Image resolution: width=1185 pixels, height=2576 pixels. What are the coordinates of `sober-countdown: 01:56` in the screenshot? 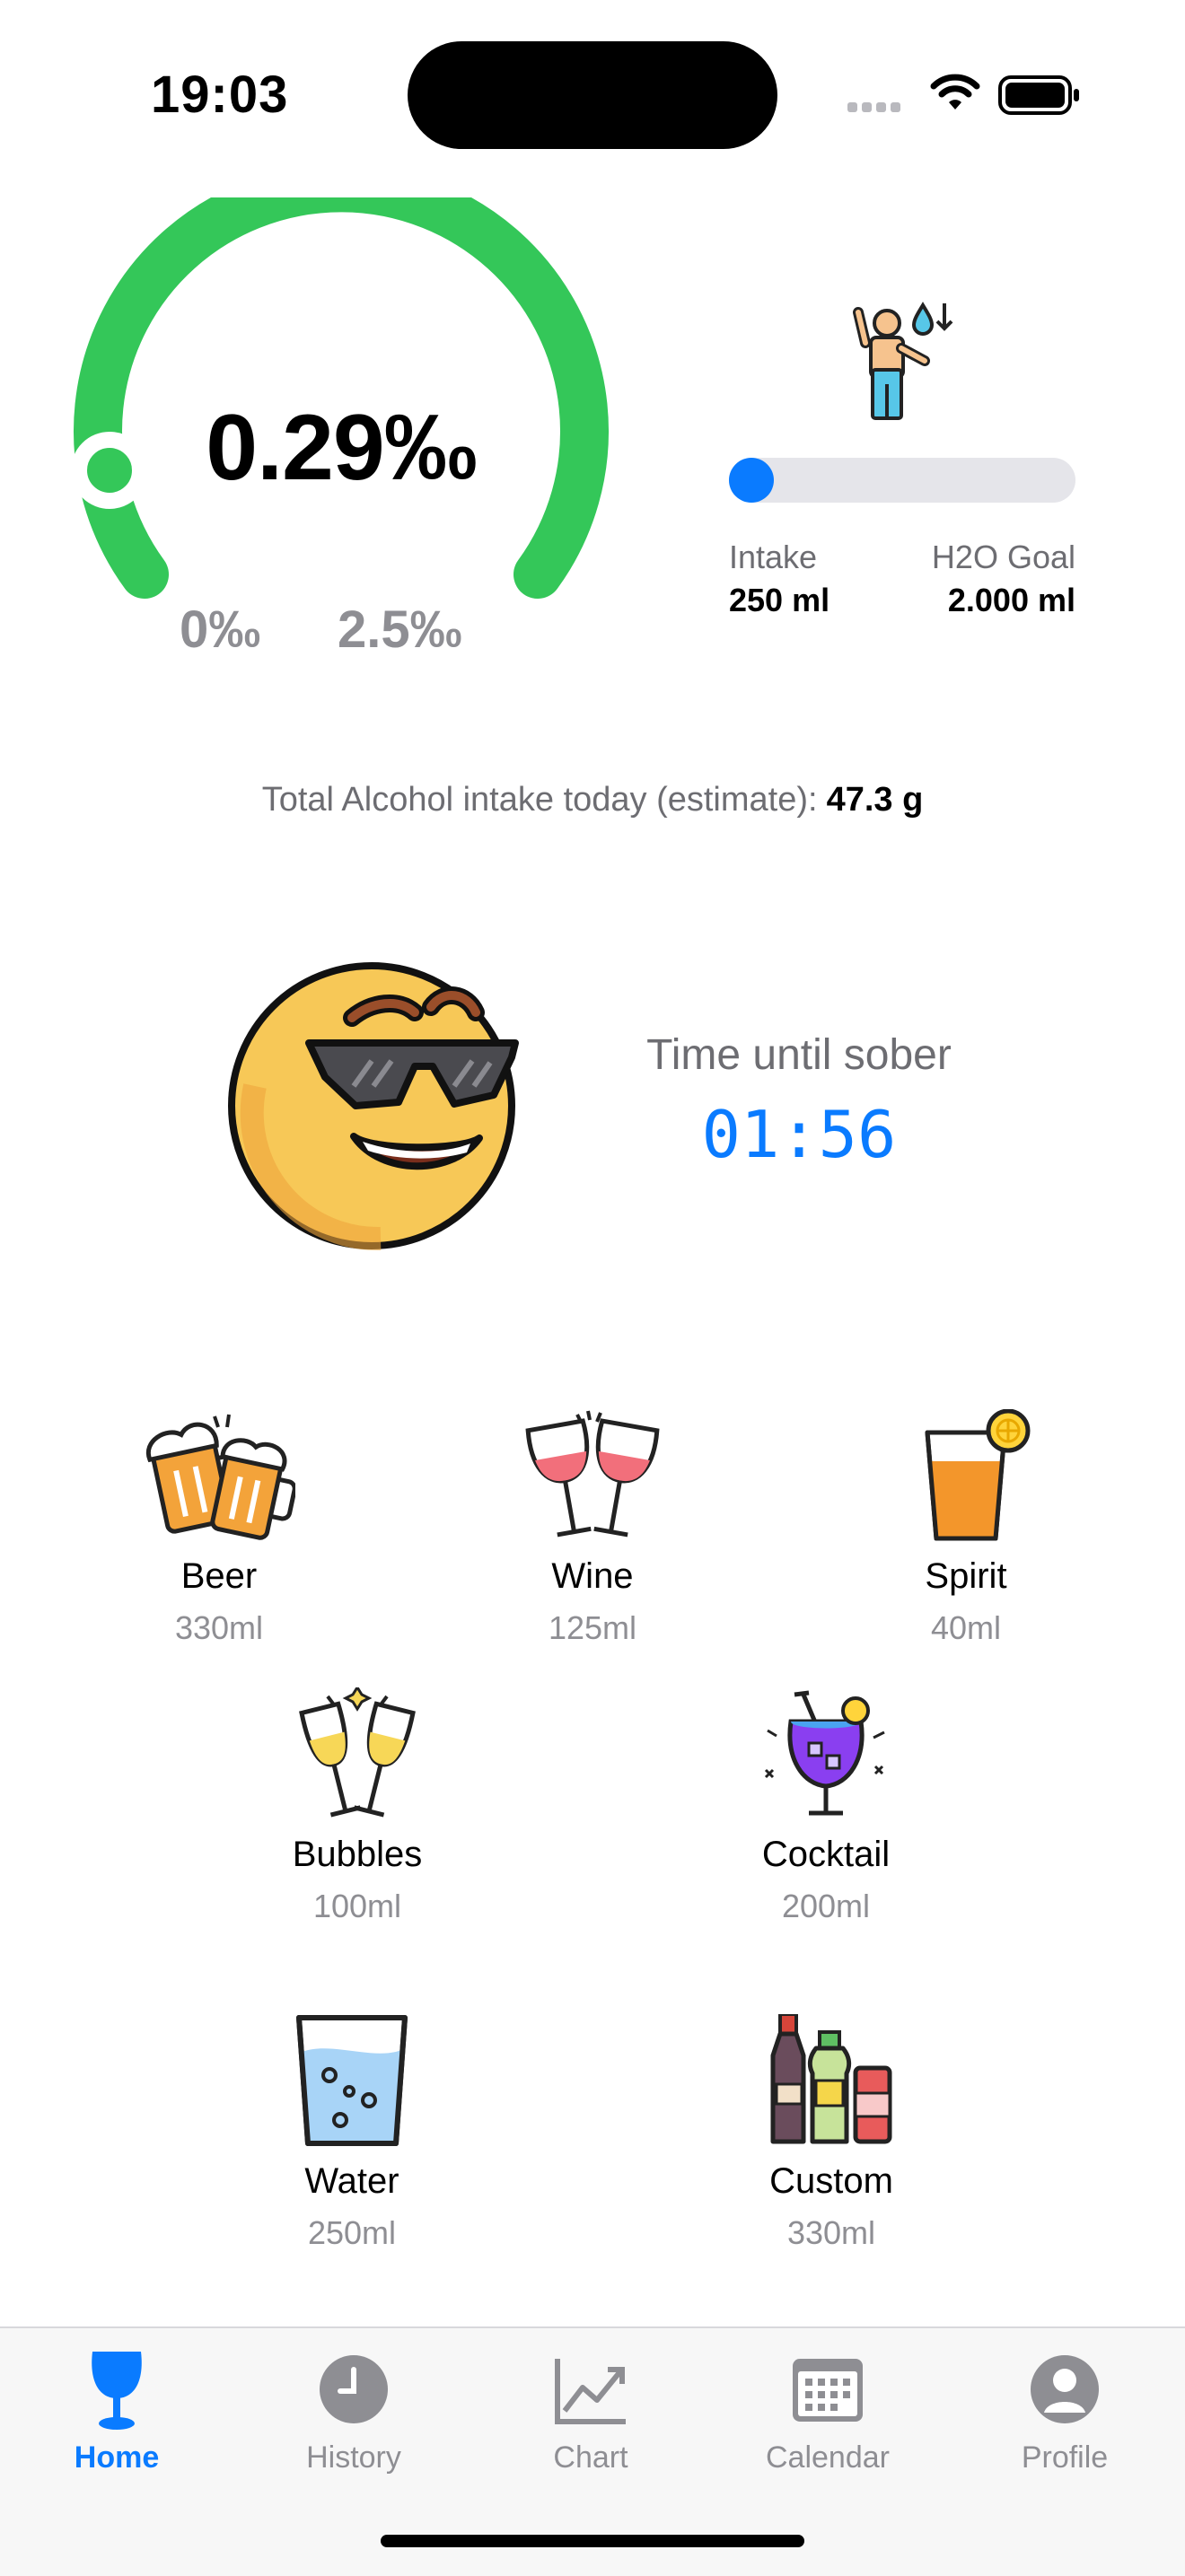 It's located at (799, 1134).